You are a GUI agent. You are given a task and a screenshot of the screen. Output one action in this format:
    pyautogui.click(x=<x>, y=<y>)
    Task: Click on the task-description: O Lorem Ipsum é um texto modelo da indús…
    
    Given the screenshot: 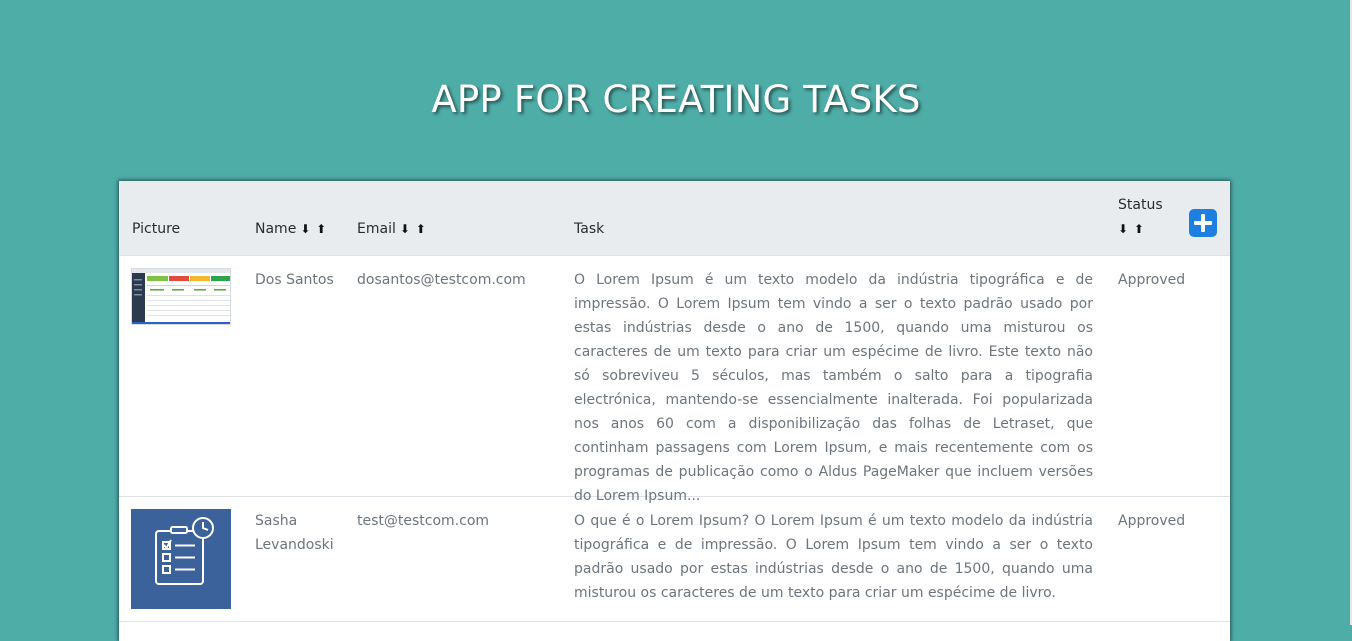 What is the action you would take?
    pyautogui.click(x=833, y=388)
    